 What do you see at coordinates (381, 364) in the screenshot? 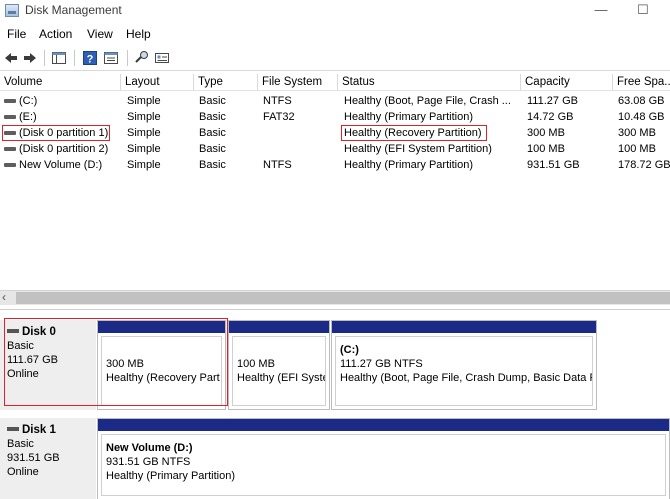
I see `partition-size: 111.27 GB NTFS` at bounding box center [381, 364].